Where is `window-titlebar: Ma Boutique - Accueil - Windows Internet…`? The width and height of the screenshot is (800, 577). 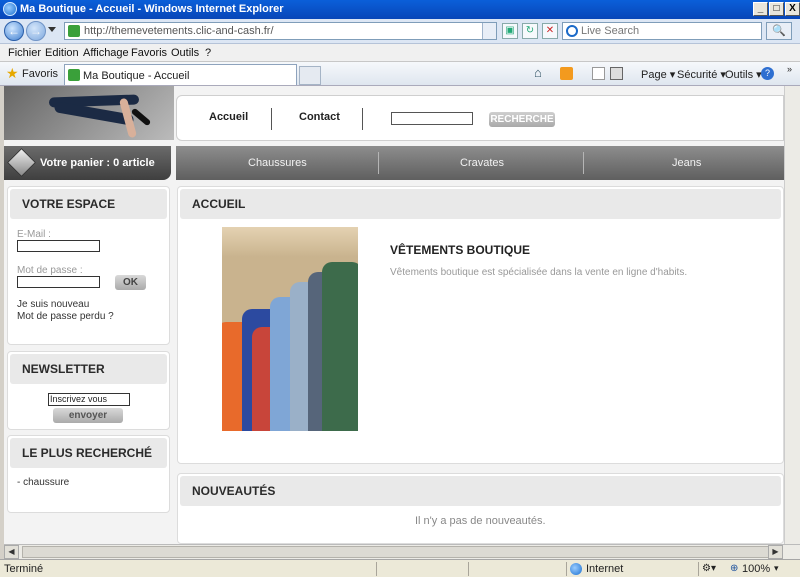
window-titlebar: Ma Boutique - Accueil - Windows Internet… is located at coordinates (400, 9).